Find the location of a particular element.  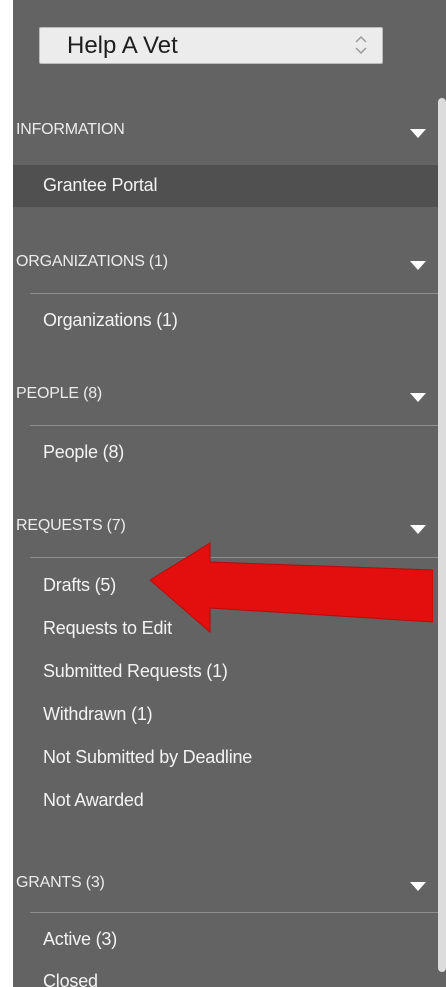

section-title: GRANTS (3) is located at coordinates (60, 882).